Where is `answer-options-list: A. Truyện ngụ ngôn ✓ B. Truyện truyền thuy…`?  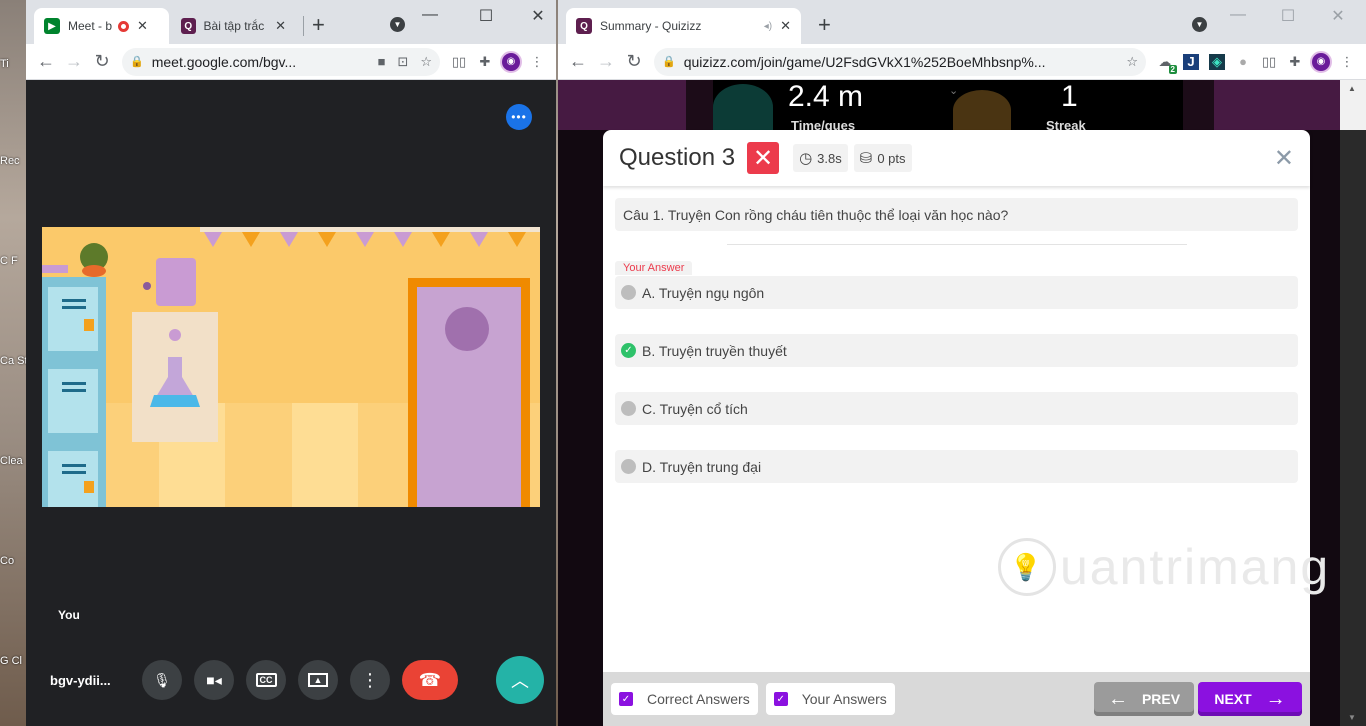 answer-options-list: A. Truyện ngụ ngôn ✓ B. Truyện truyền thuy… is located at coordinates (956, 379).